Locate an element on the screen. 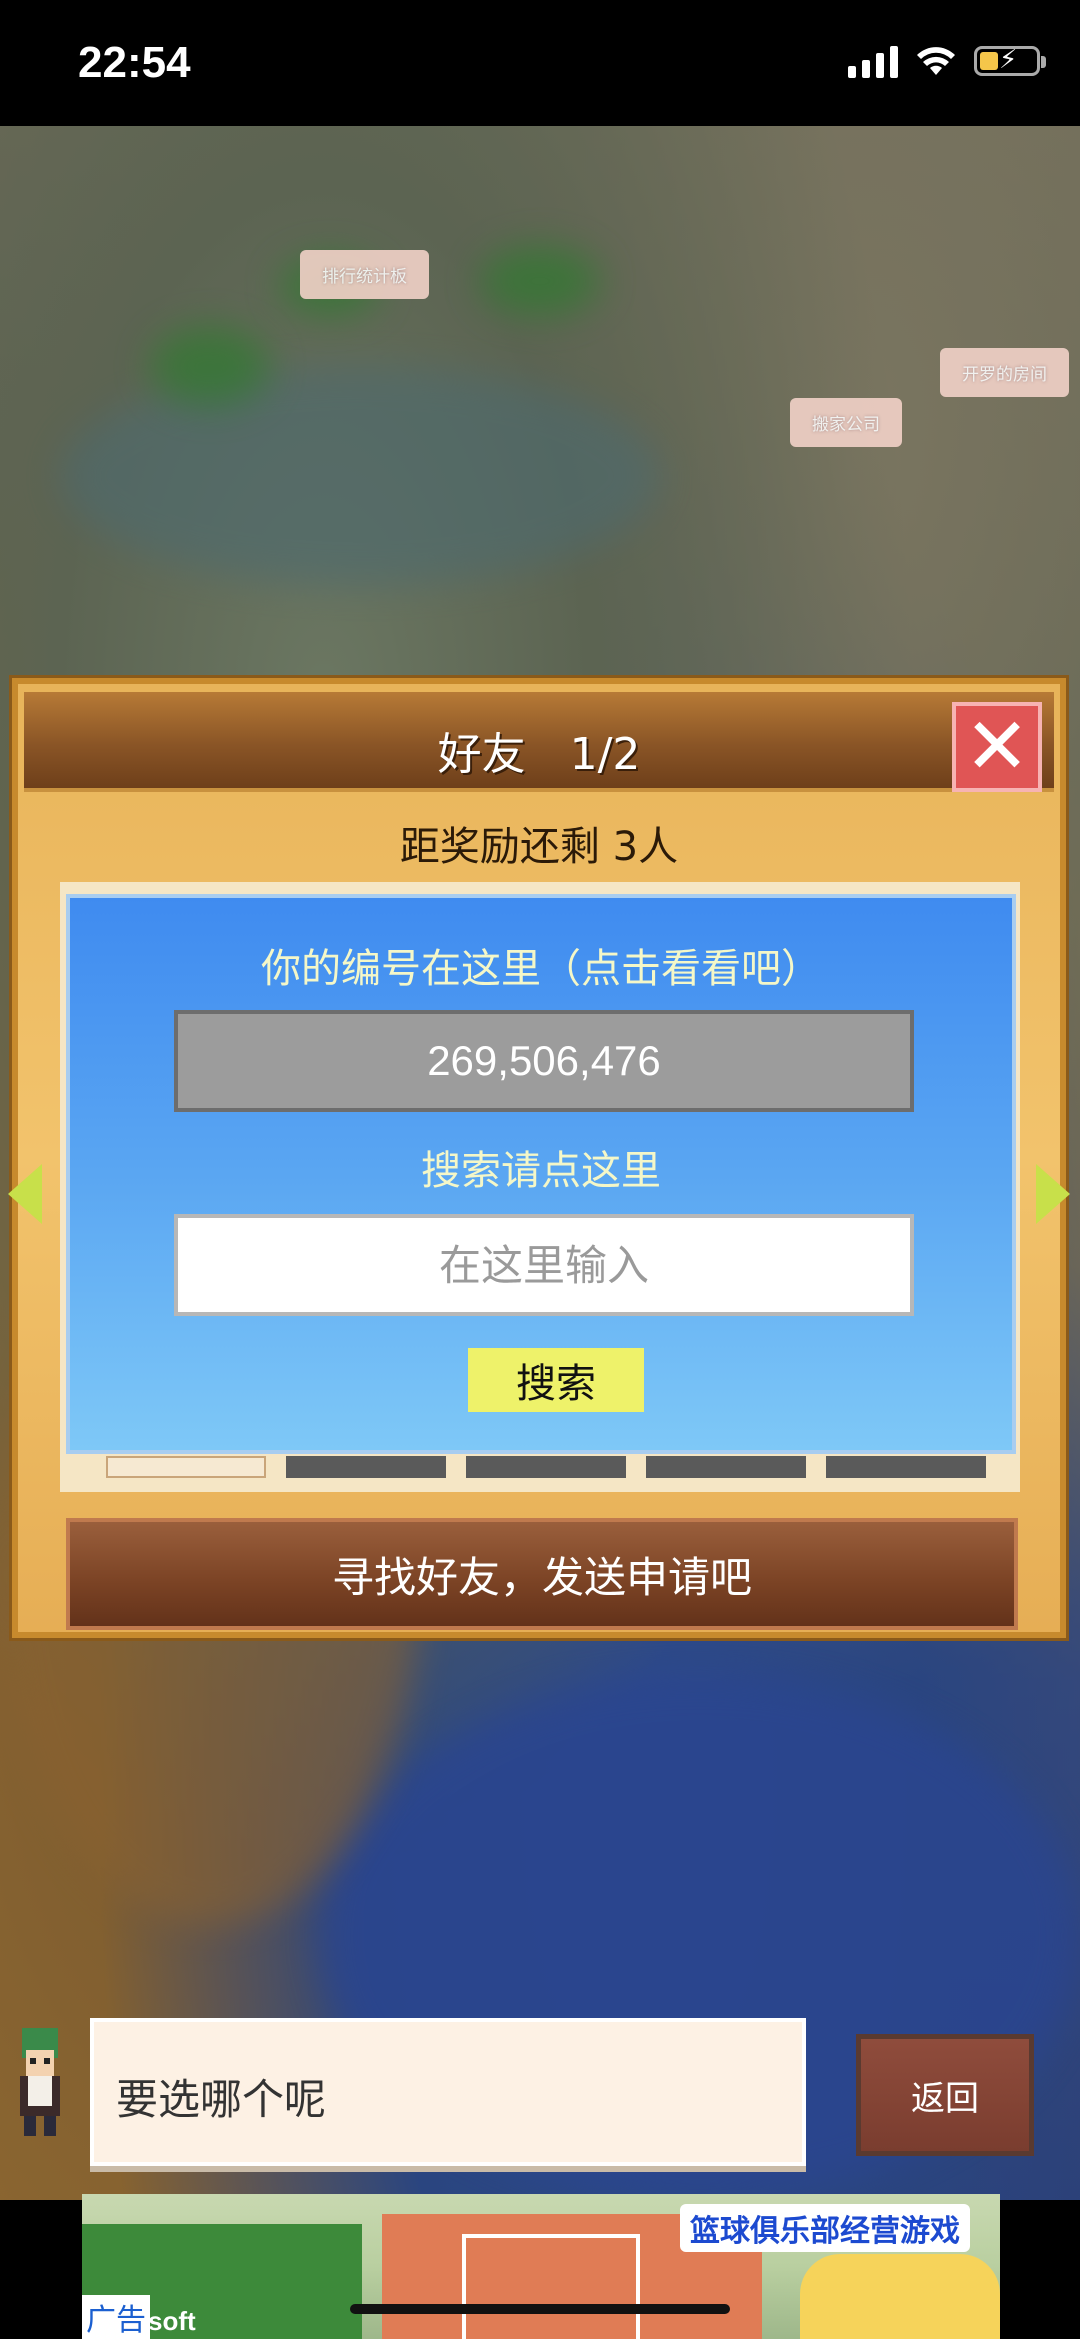 This screenshot has width=1080, height=2339. map-label-moving-company: 搬家公司 is located at coordinates (846, 422).